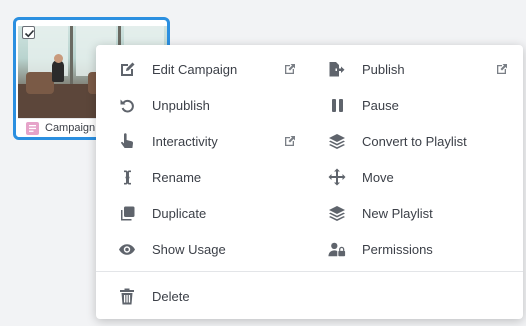 The height and width of the screenshot is (326, 526). Describe the element at coordinates (414, 105) in the screenshot. I see `menu-item-pause: Pause` at that location.